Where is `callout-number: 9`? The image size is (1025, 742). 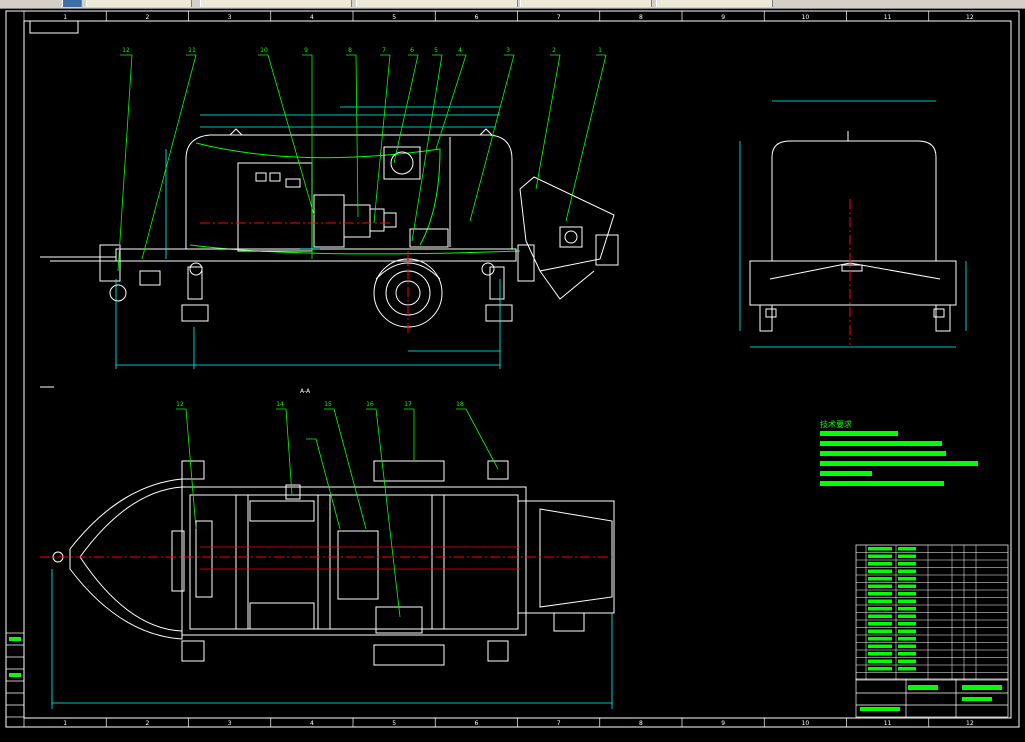
callout-number: 9 is located at coordinates (306, 50).